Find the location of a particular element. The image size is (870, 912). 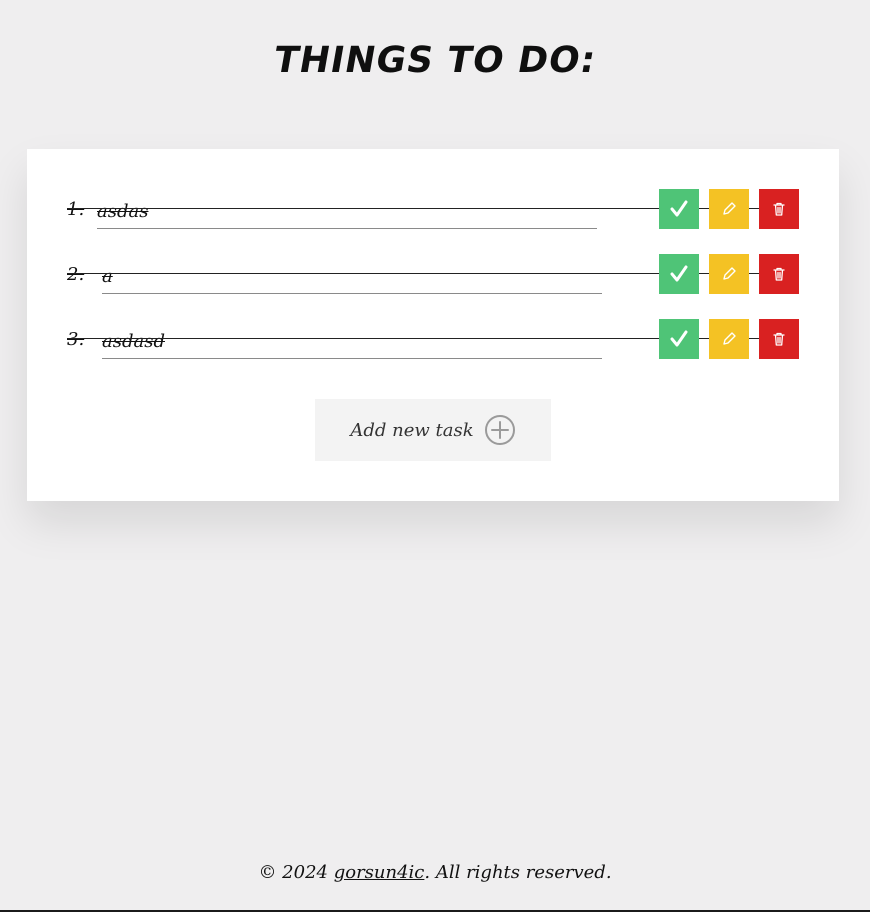

footer-copyright: © 2024 is located at coordinates (293, 872).